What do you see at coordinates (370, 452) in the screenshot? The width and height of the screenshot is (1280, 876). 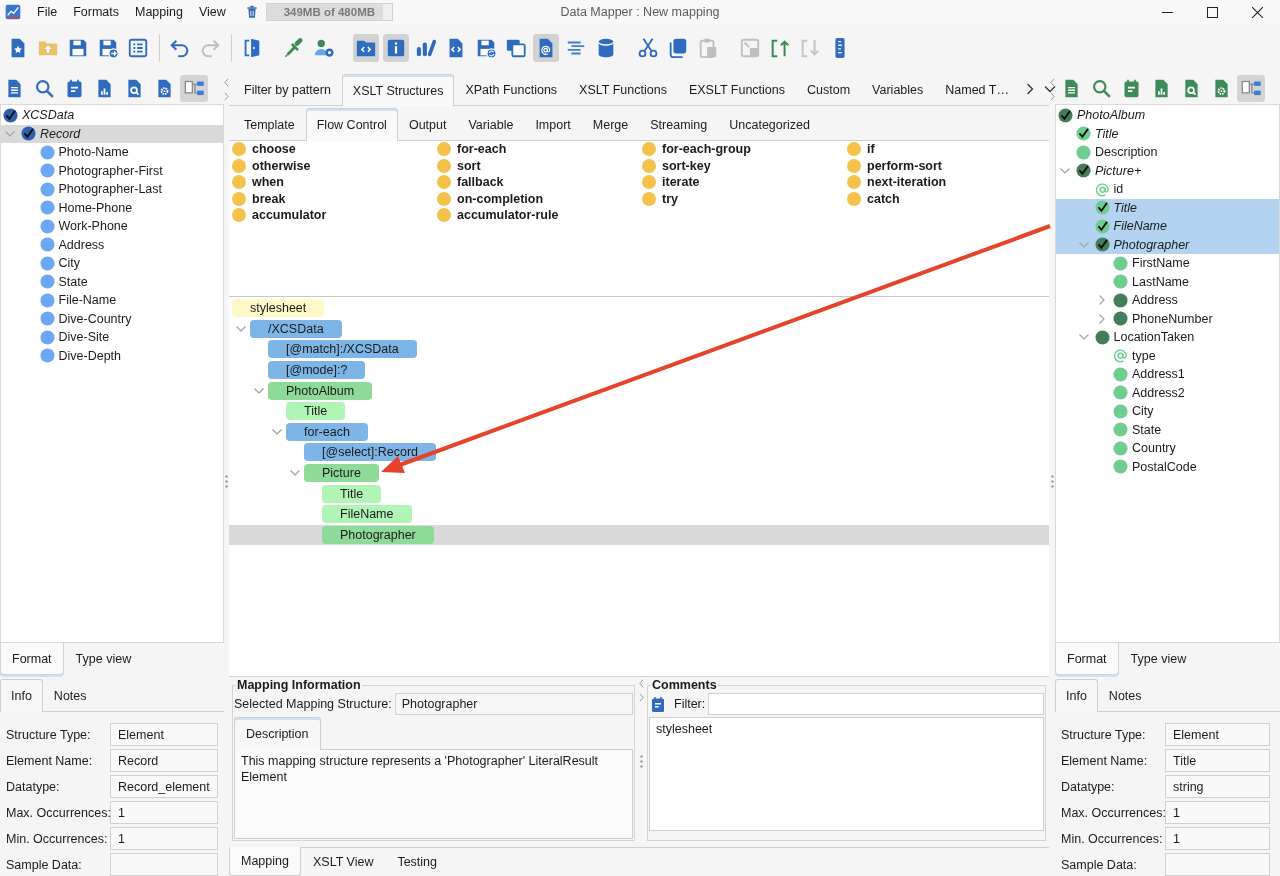 I see `mapping-node: [@select]:Record` at bounding box center [370, 452].